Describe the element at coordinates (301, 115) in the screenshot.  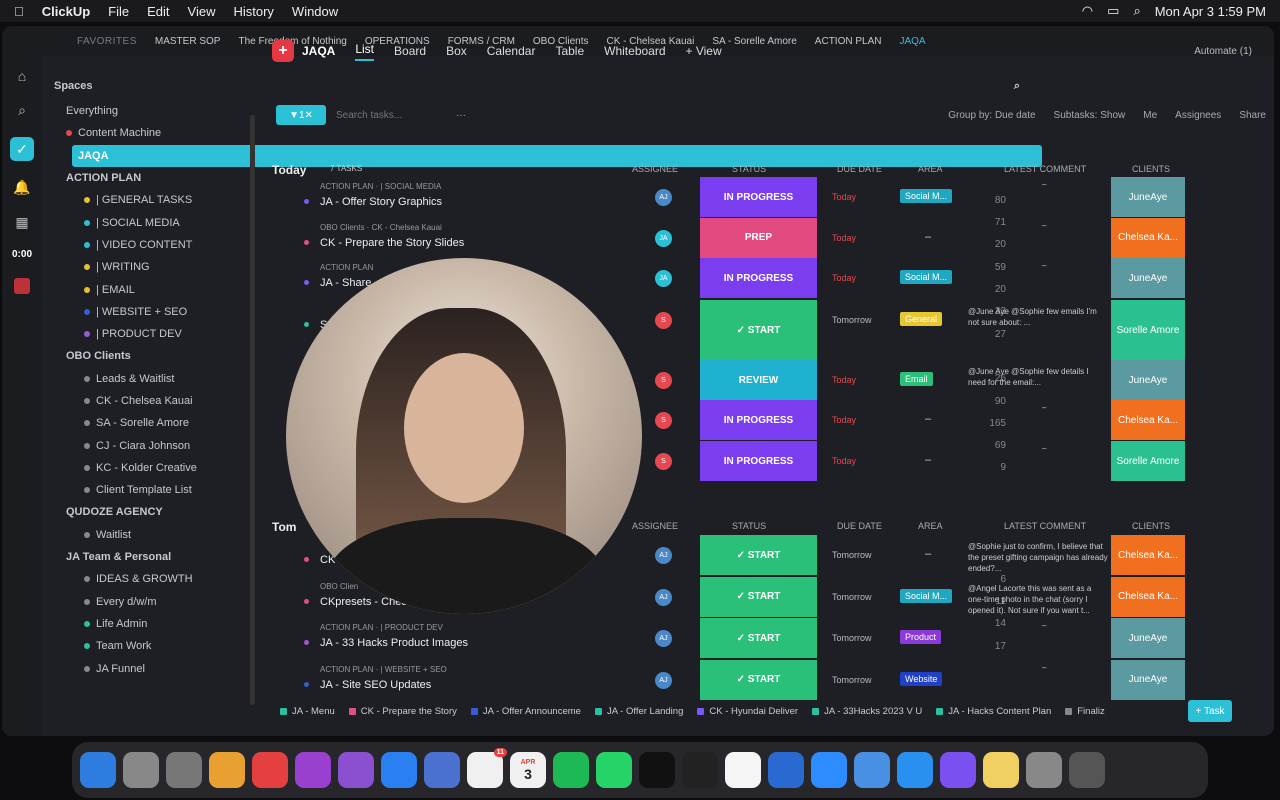
I see `filter-chip: ▼ 1 ✕` at that location.